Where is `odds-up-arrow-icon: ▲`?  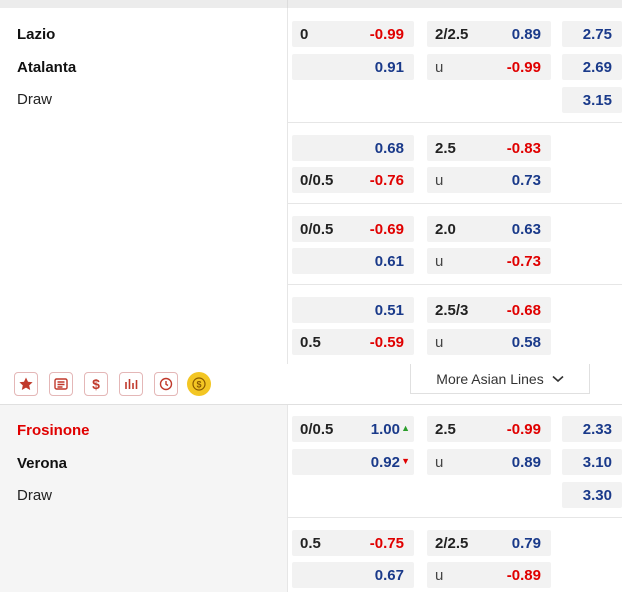
odds-up-arrow-icon: ▲ is located at coordinates (405, 428).